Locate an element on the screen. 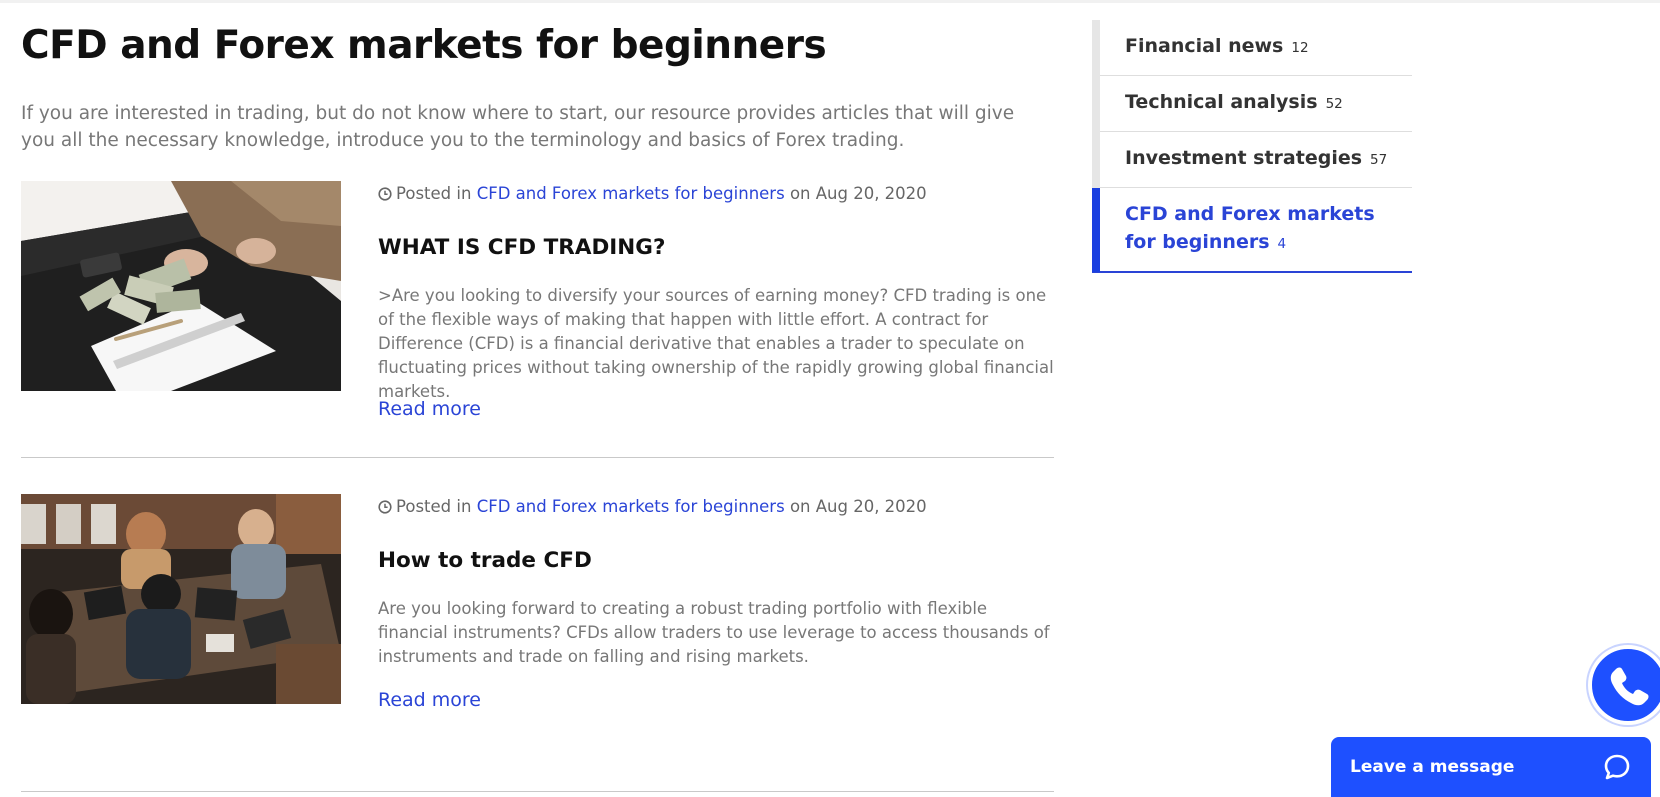 This screenshot has width=1660, height=797. post-title: WHAT IS CFD TRADING? is located at coordinates (716, 248).